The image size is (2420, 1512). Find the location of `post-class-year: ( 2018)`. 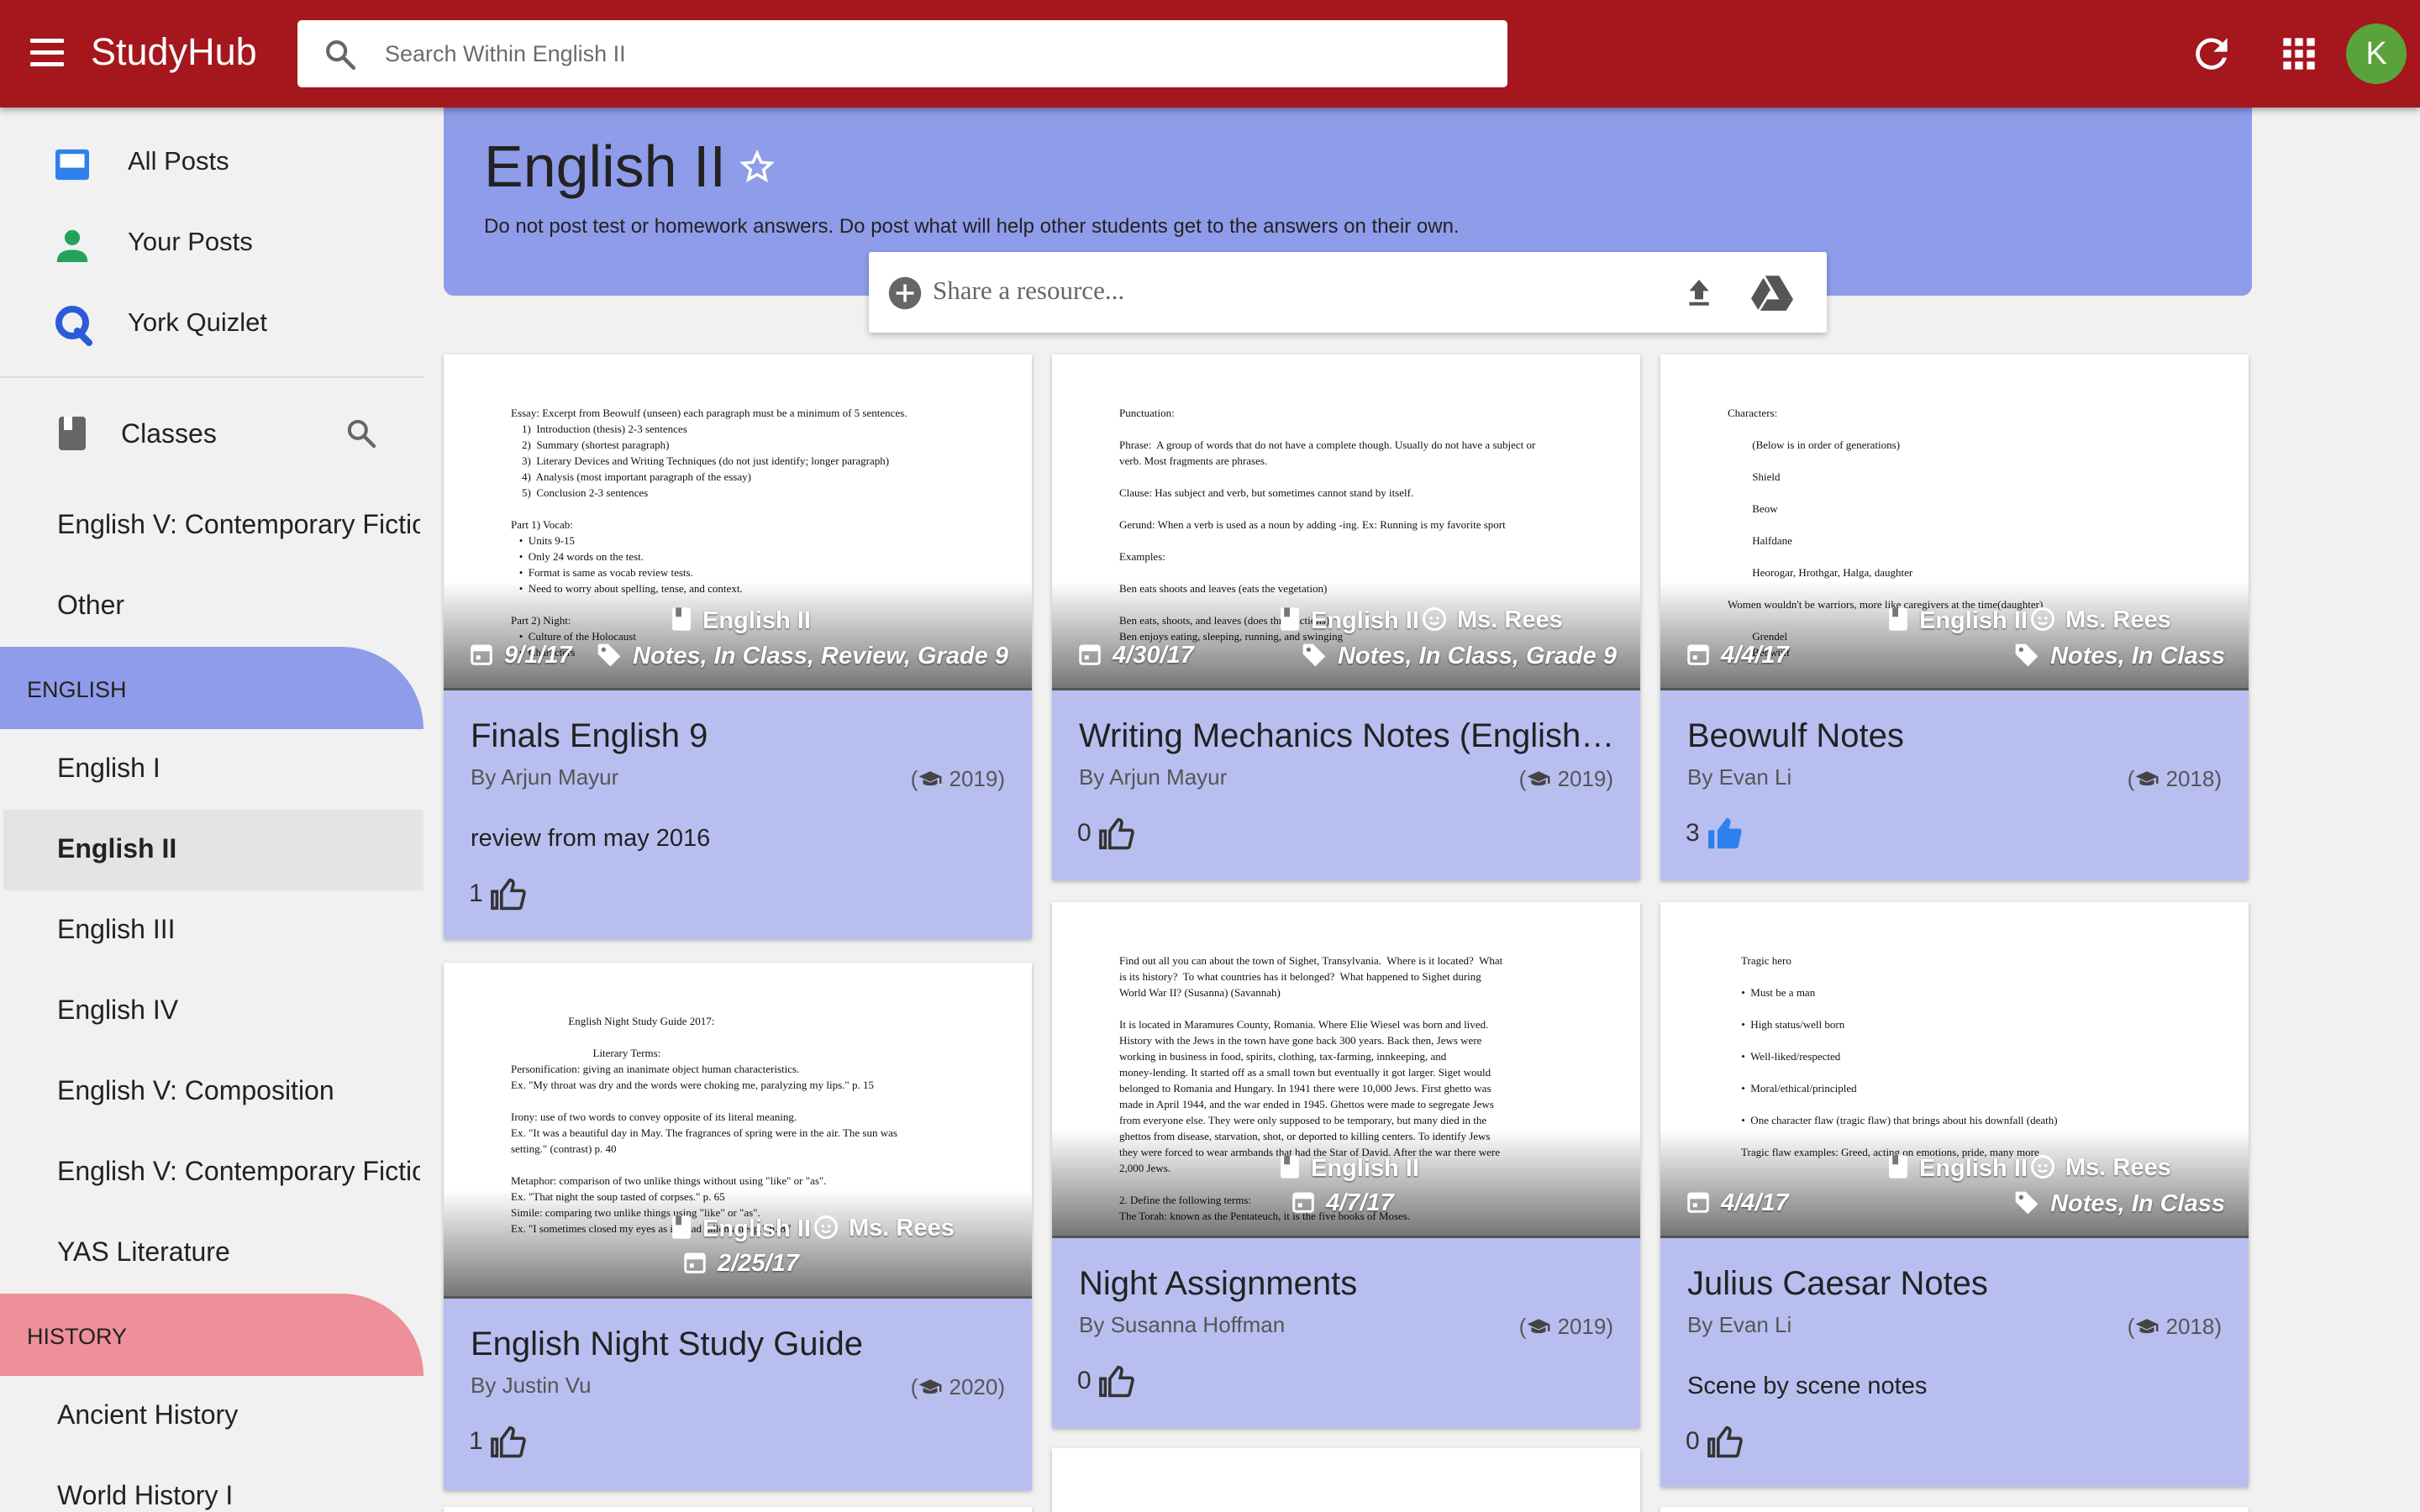

post-class-year: ( 2018) is located at coordinates (2174, 778).